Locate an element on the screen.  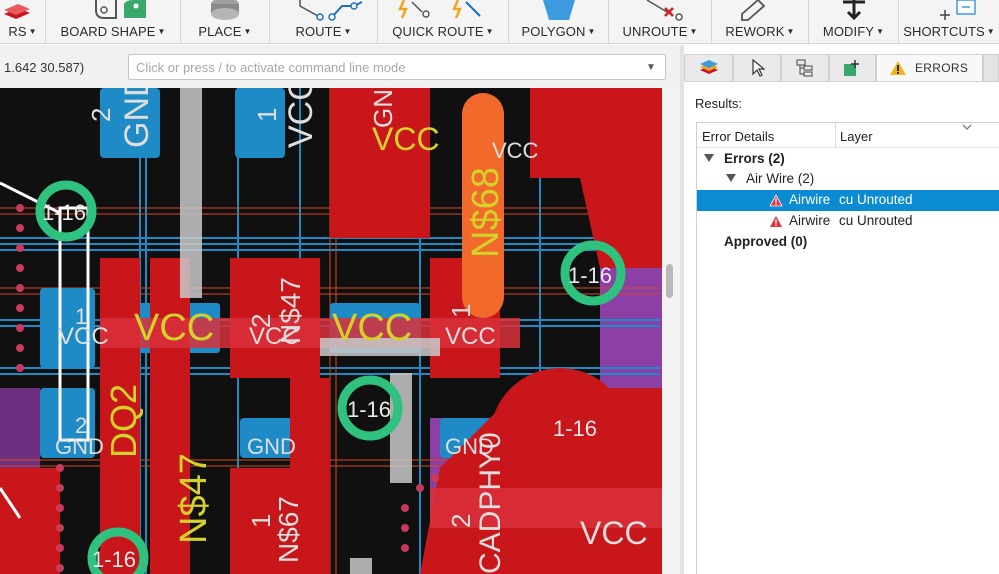
pin-1-c: 1 is located at coordinates (267, 115).